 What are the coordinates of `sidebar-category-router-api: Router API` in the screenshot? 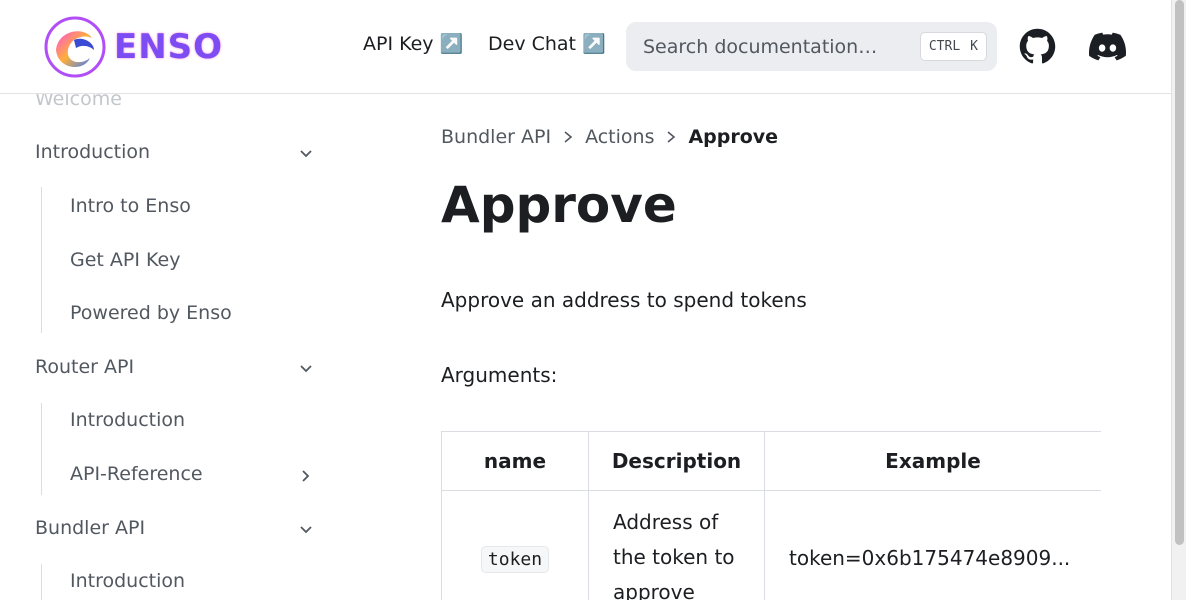 It's located at (84, 367).